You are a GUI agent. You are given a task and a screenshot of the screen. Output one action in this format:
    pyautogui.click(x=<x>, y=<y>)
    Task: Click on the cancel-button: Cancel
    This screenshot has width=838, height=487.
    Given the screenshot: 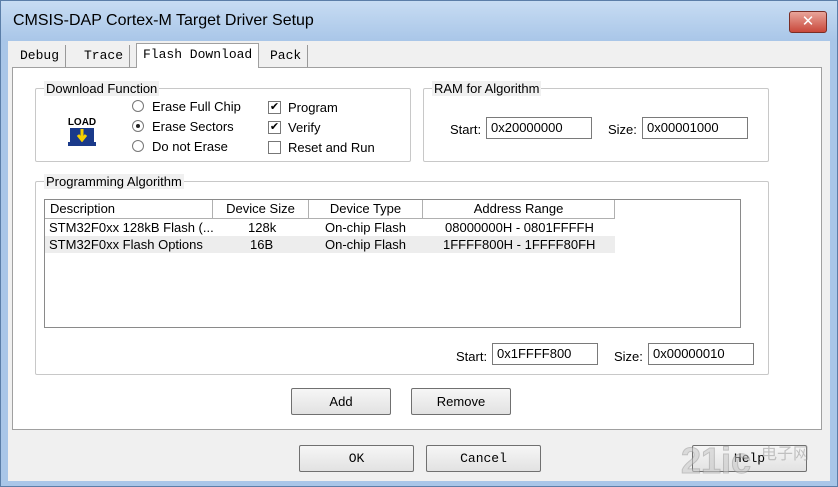 What is the action you would take?
    pyautogui.click(x=483, y=458)
    